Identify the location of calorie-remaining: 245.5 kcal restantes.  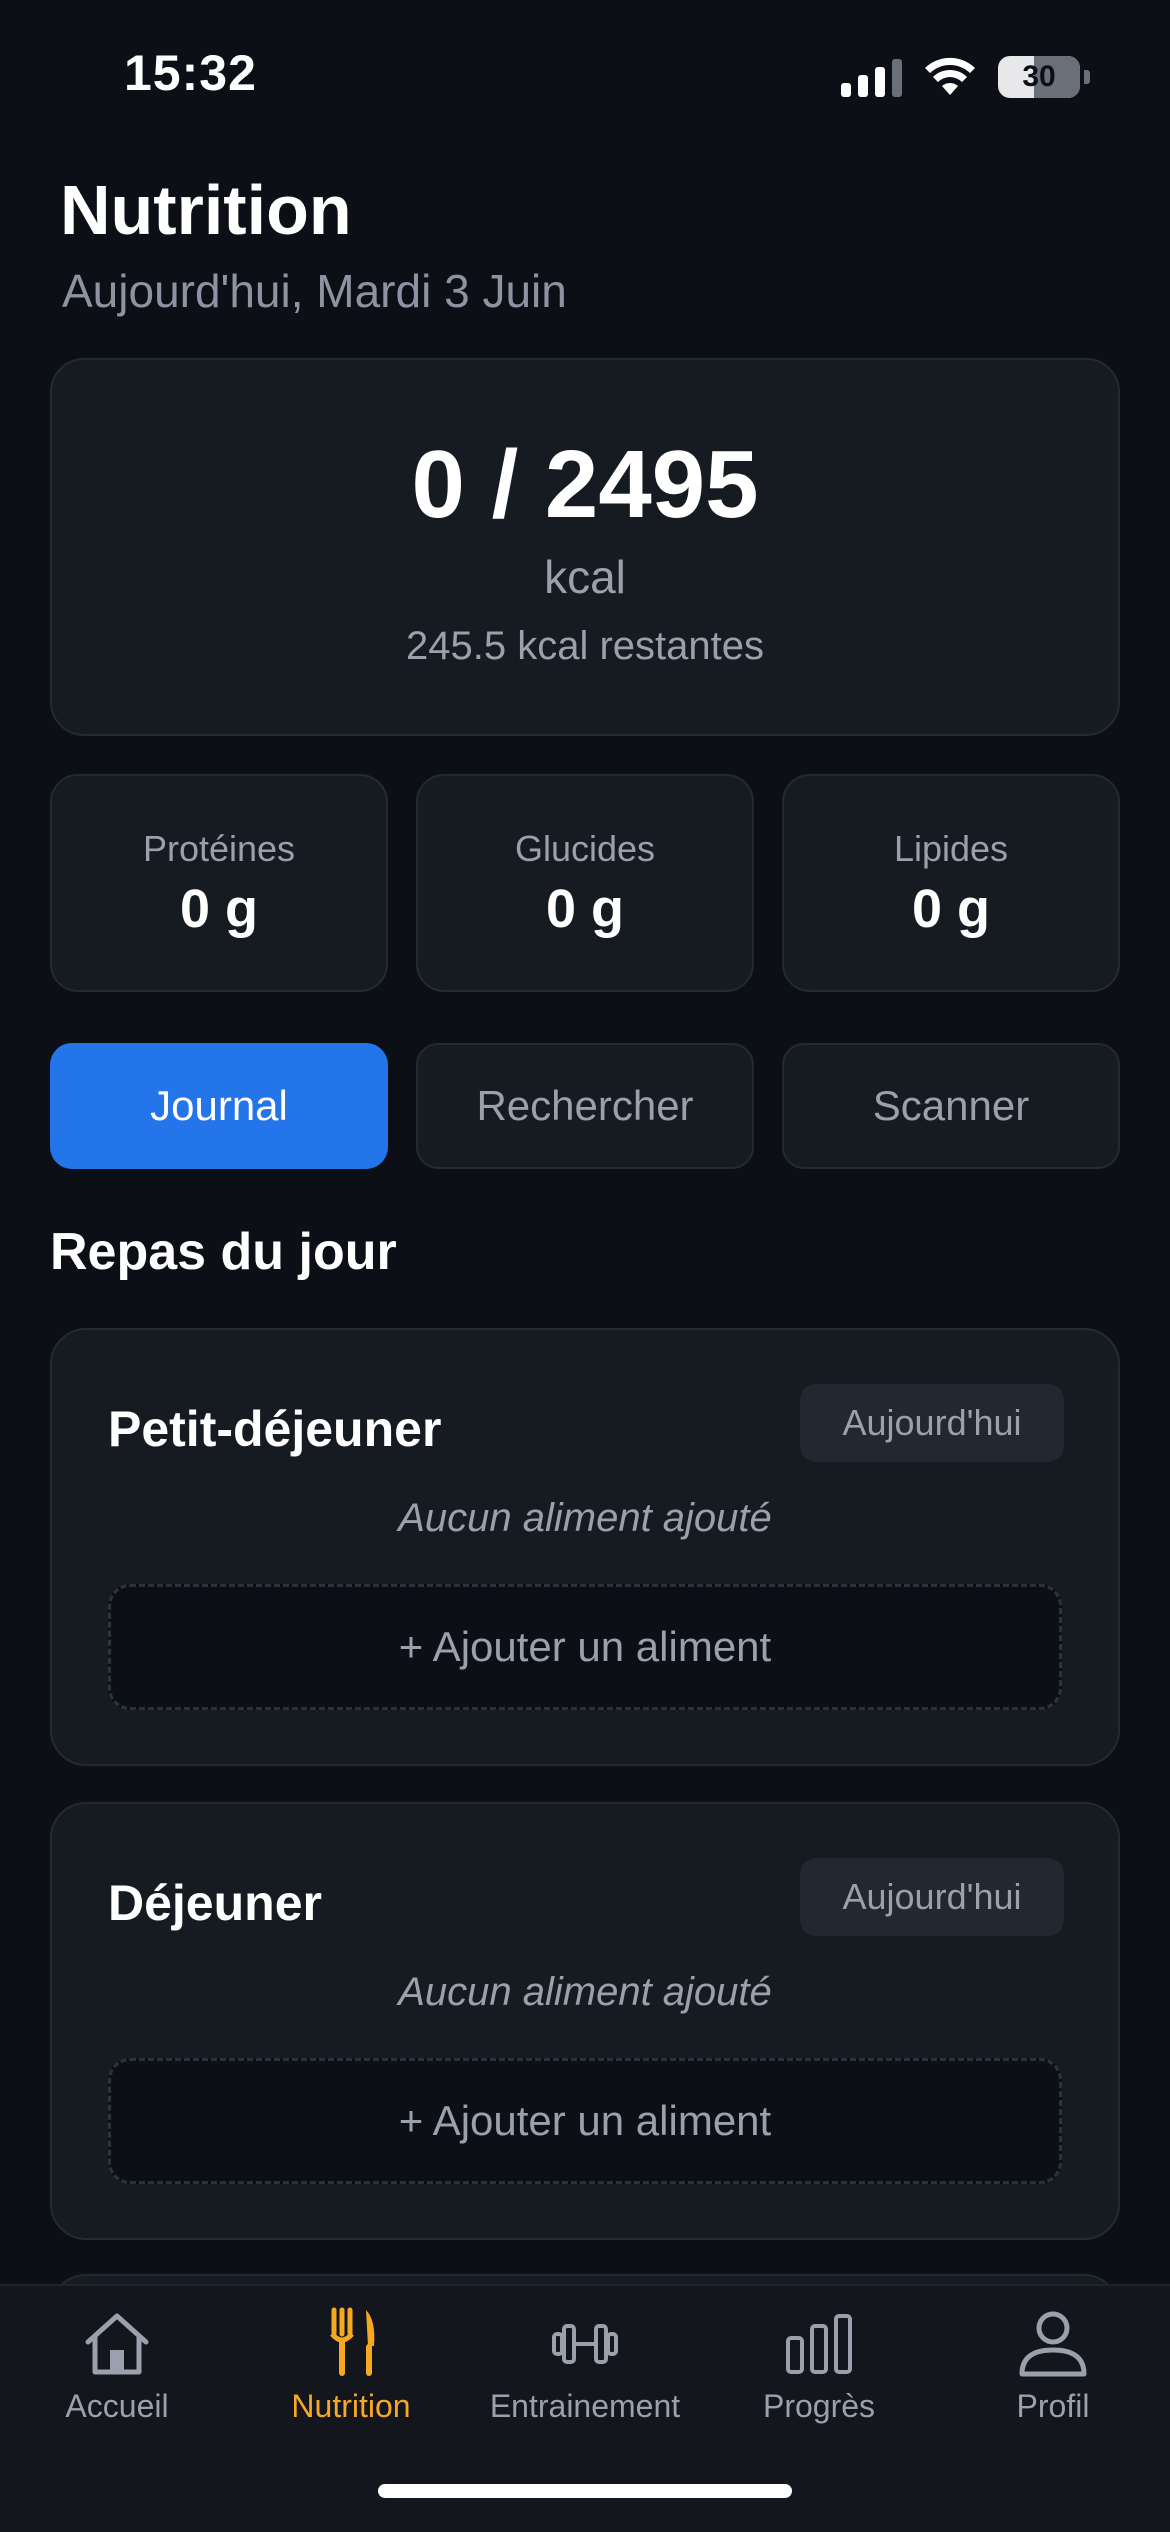
(585, 646).